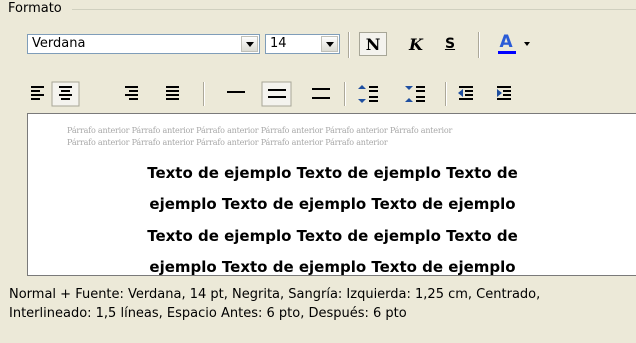  I want to click on decrease-indent-icon, so click(465, 93).